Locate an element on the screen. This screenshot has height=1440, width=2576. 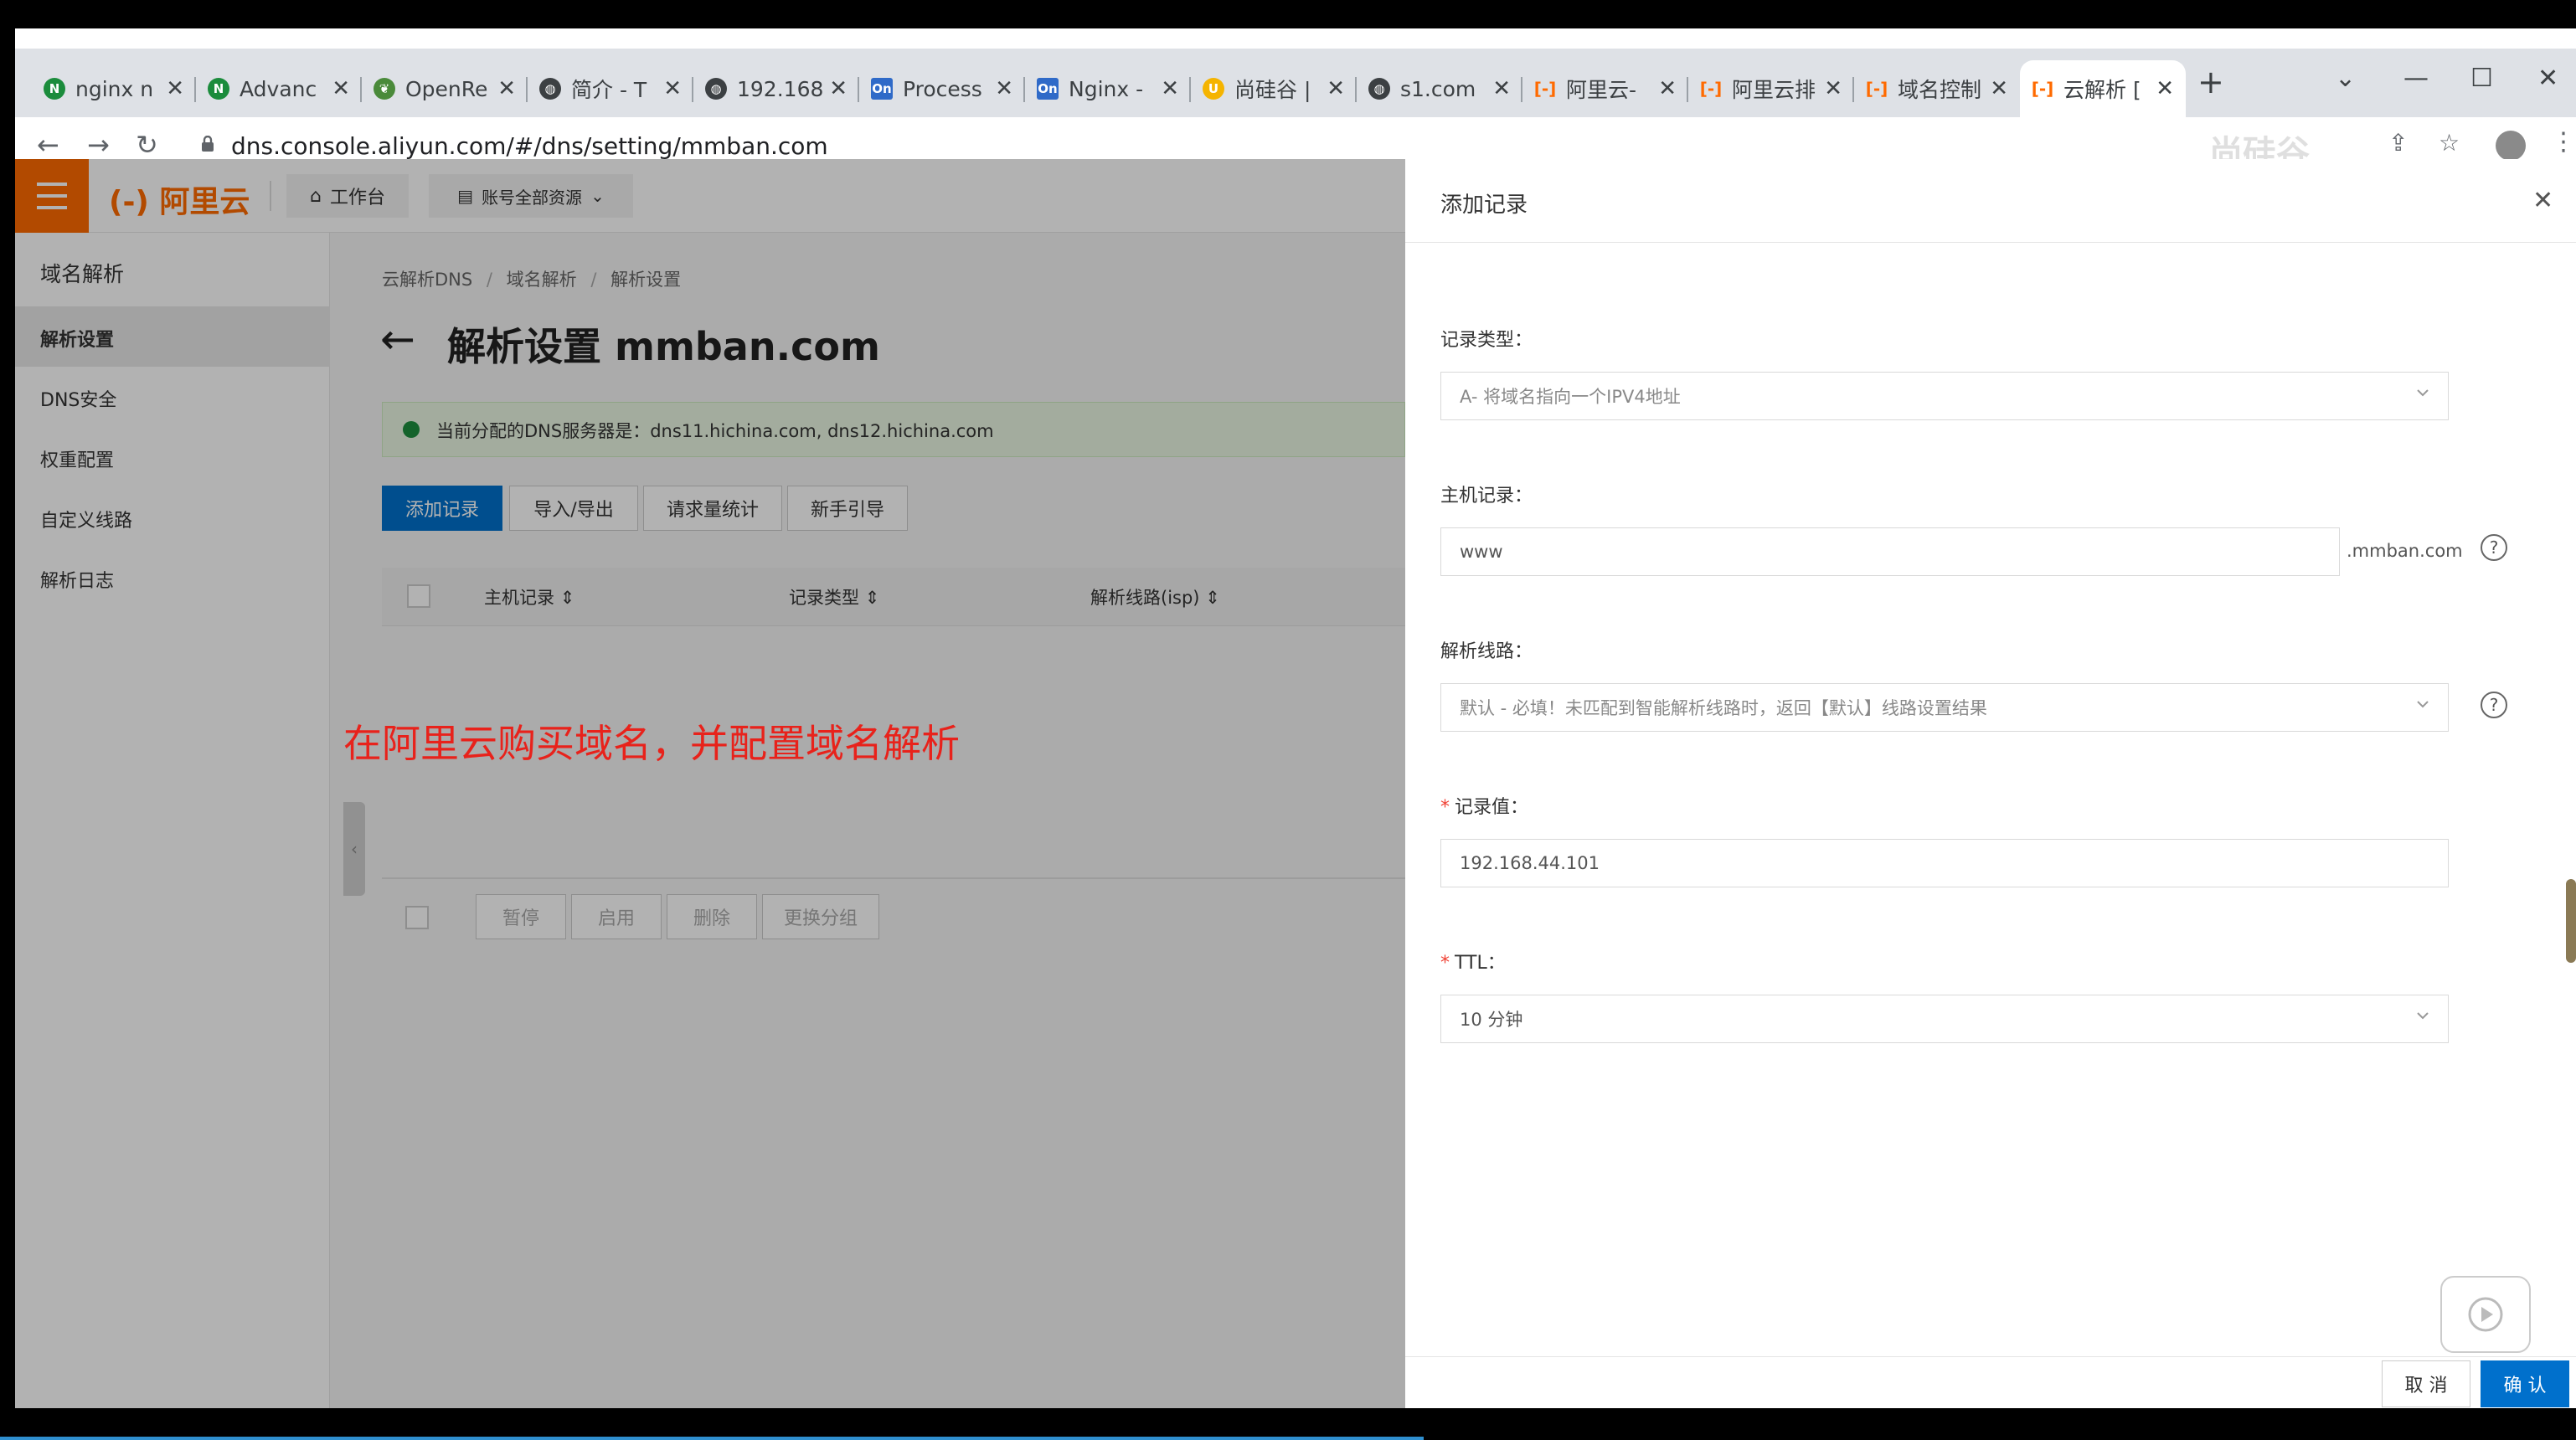
forward-icon: → is located at coordinates (98, 145).